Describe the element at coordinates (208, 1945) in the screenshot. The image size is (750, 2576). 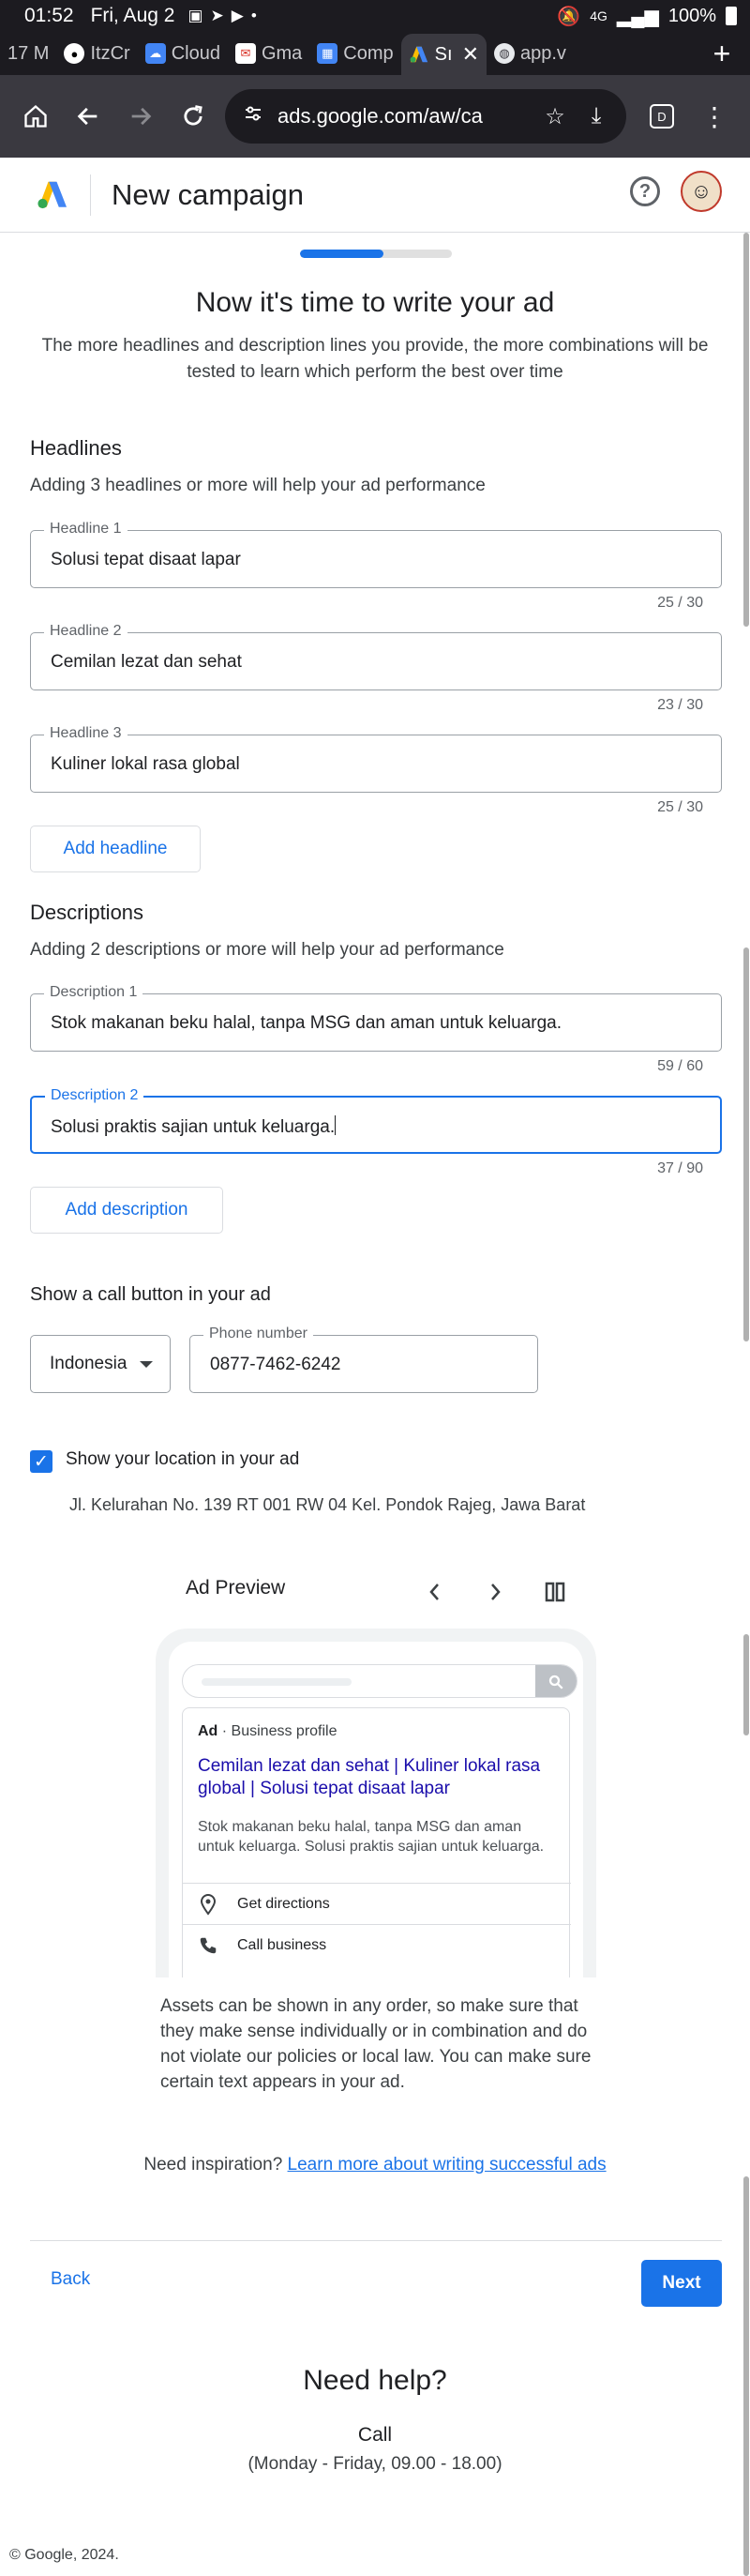
I see `phone-icon` at that location.